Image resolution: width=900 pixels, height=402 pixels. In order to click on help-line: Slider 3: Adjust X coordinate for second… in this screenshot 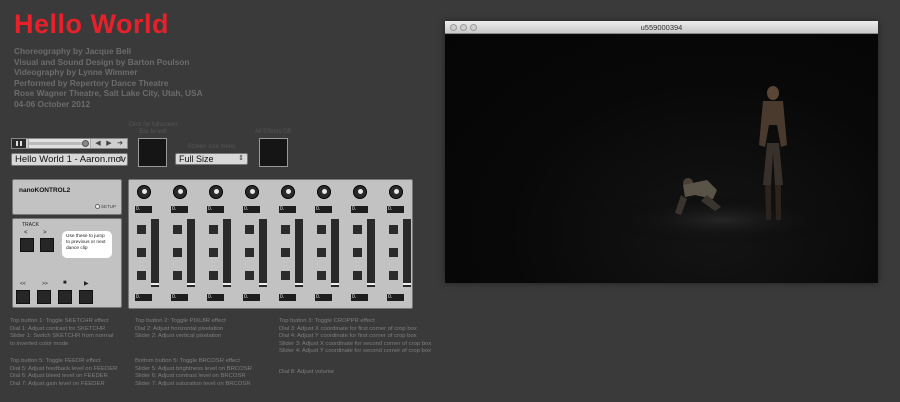, I will do `click(355, 343)`.